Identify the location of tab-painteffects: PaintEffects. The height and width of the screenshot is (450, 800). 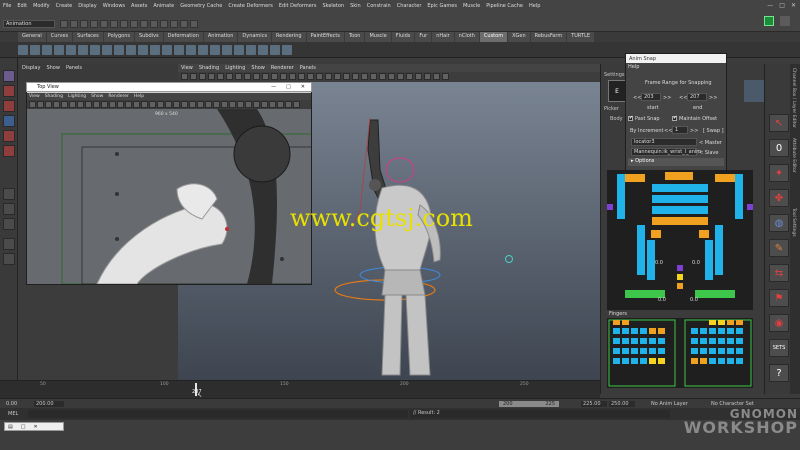
(325, 37).